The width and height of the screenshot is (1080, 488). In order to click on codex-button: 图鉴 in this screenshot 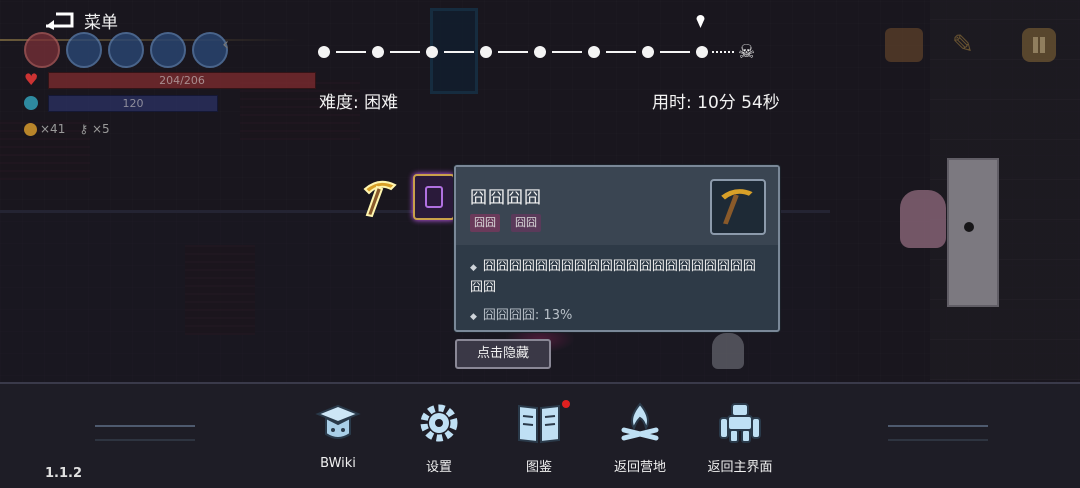, I will do `click(539, 437)`.